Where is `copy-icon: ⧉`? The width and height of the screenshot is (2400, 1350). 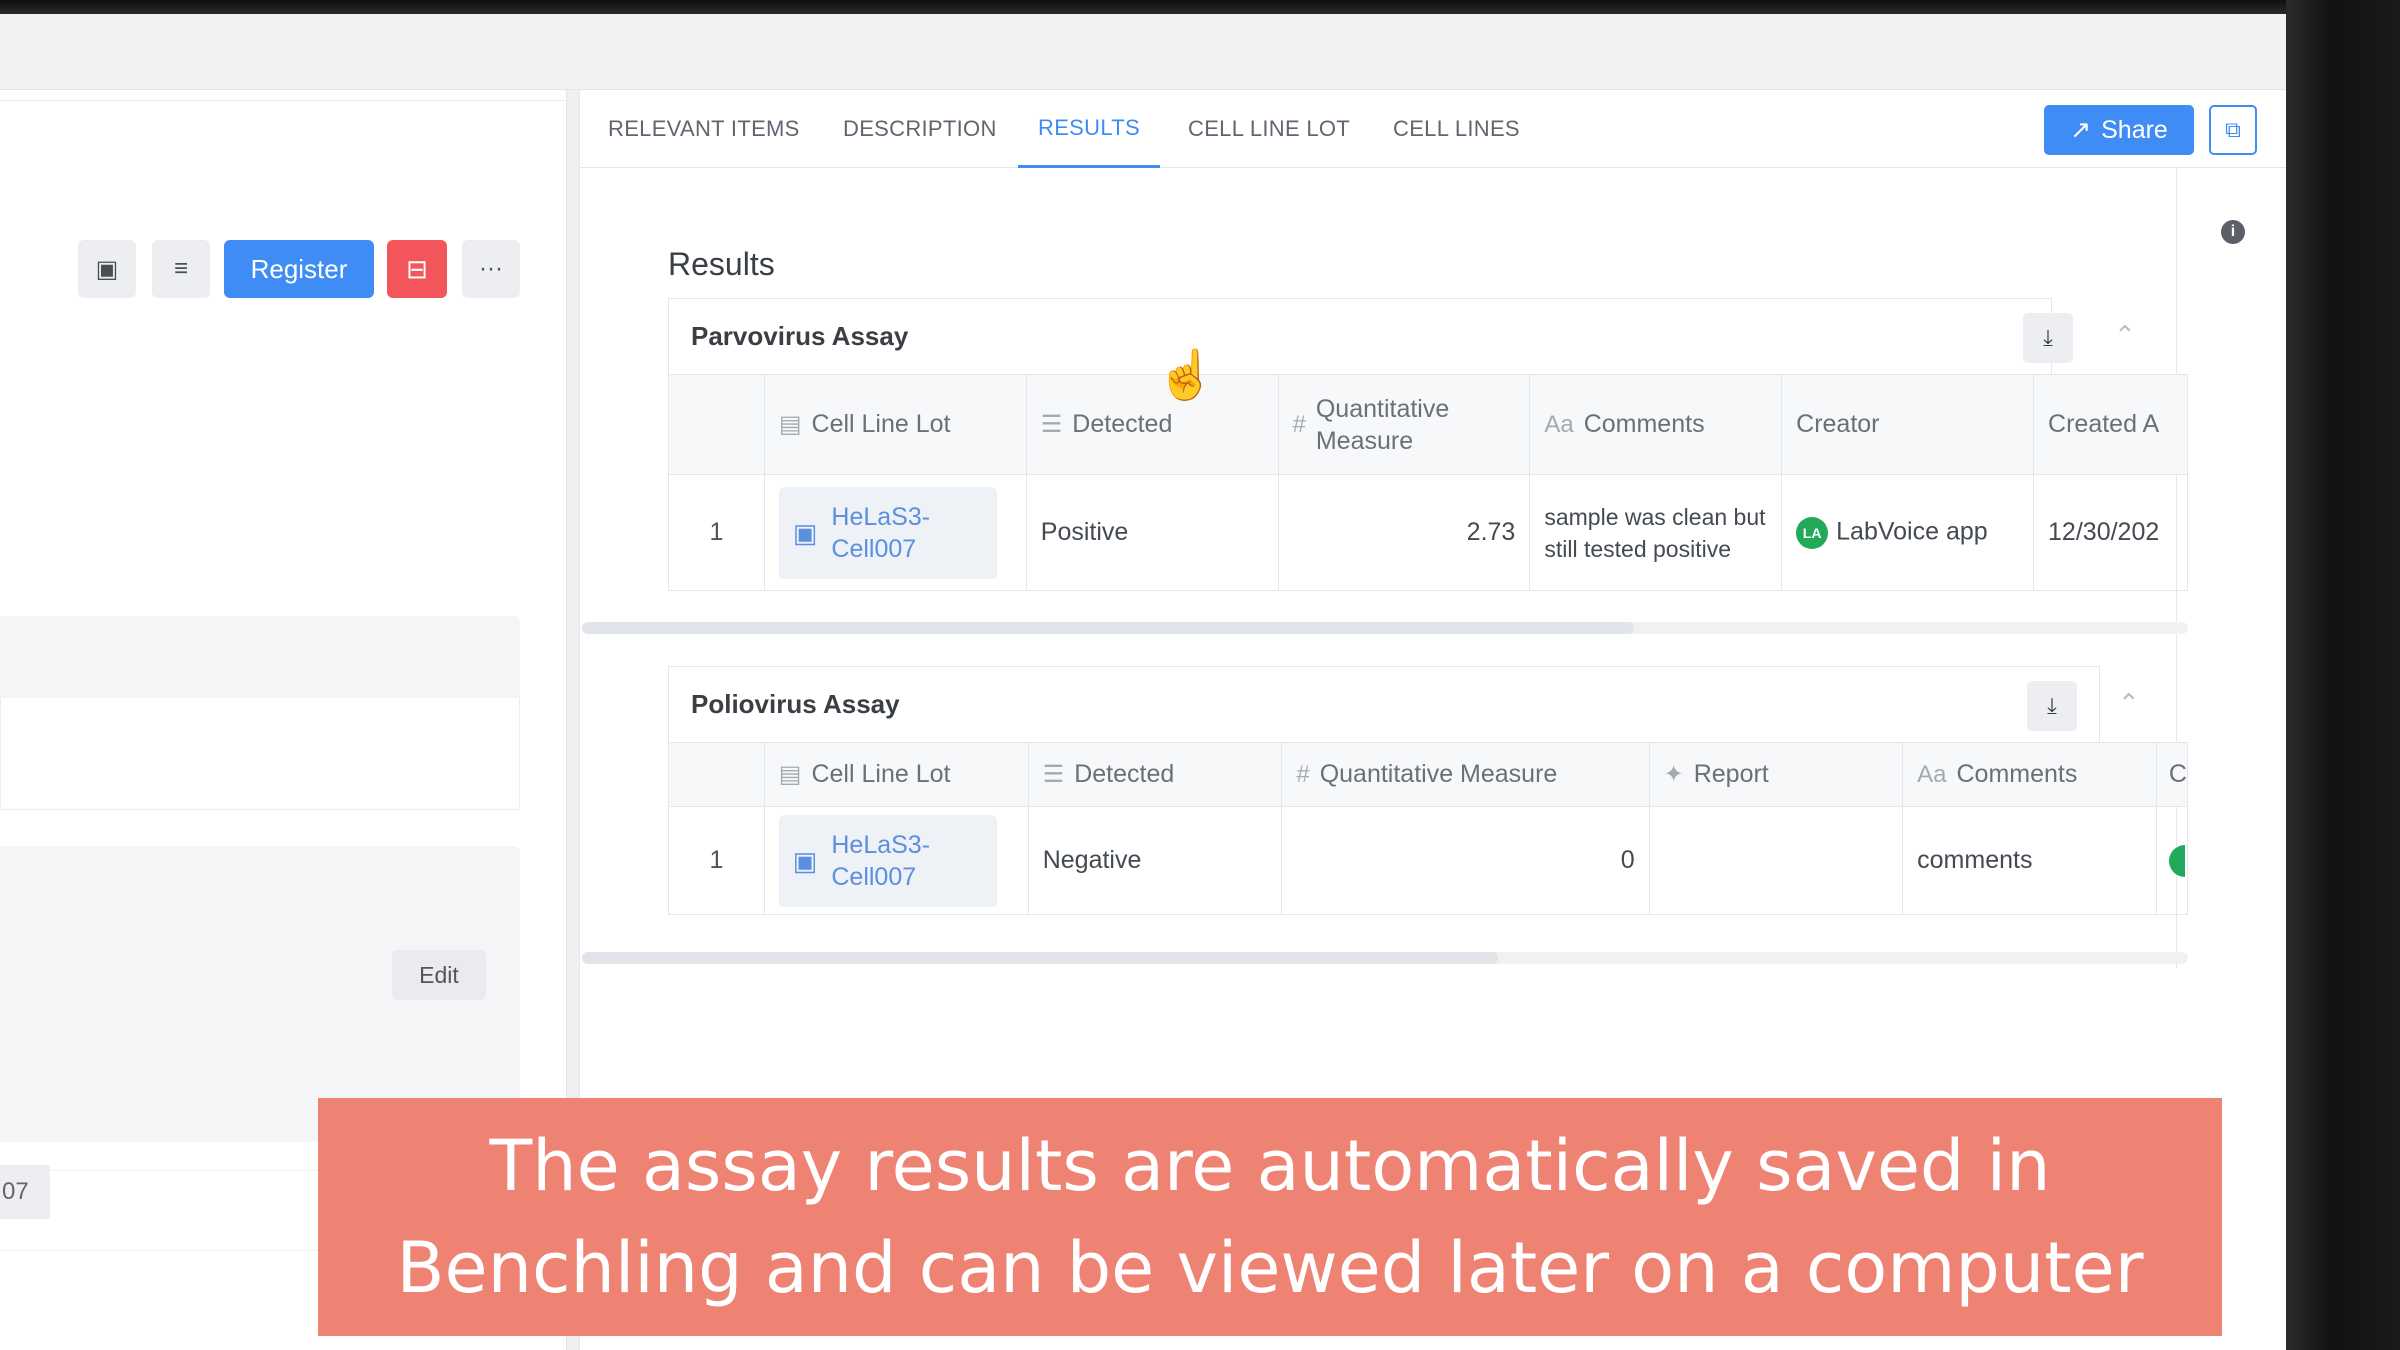
copy-icon: ⧉ is located at coordinates (2233, 129).